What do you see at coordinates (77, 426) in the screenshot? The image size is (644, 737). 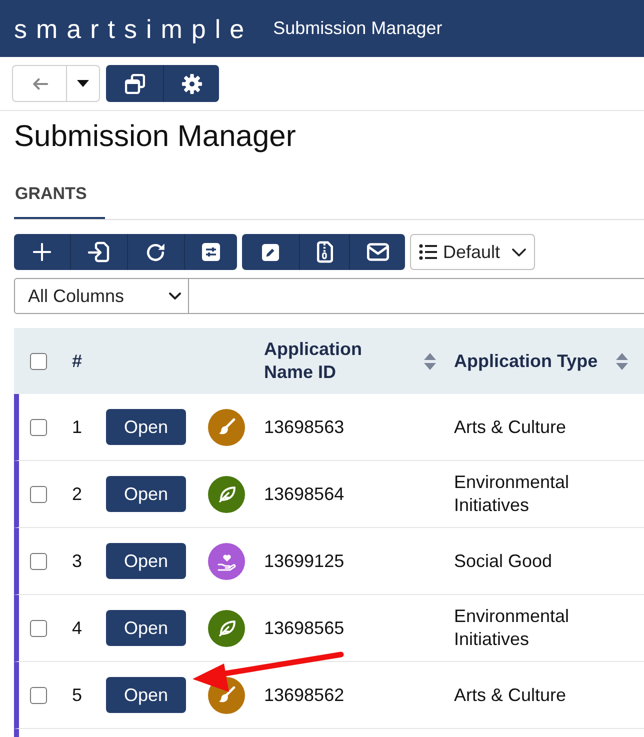 I see `row-number: 1` at bounding box center [77, 426].